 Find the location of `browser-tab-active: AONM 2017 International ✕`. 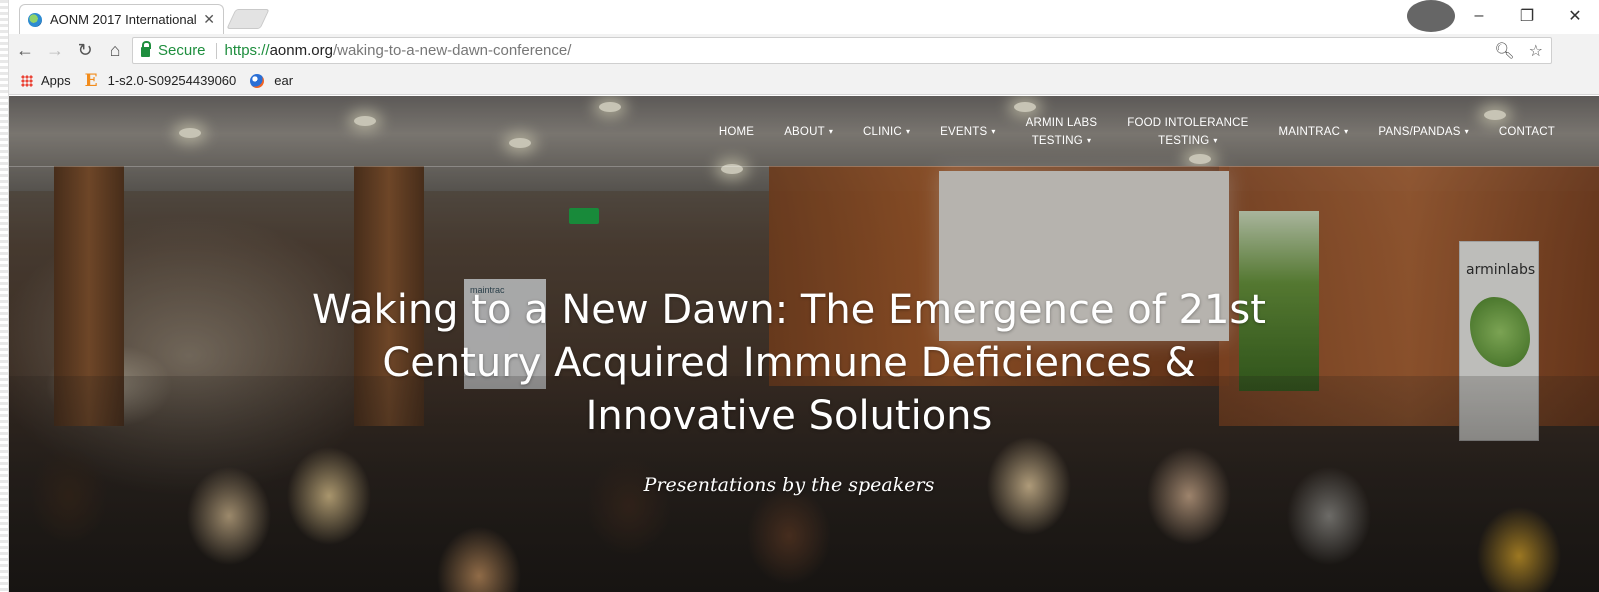

browser-tab-active: AONM 2017 International ✕ is located at coordinates (121, 19).